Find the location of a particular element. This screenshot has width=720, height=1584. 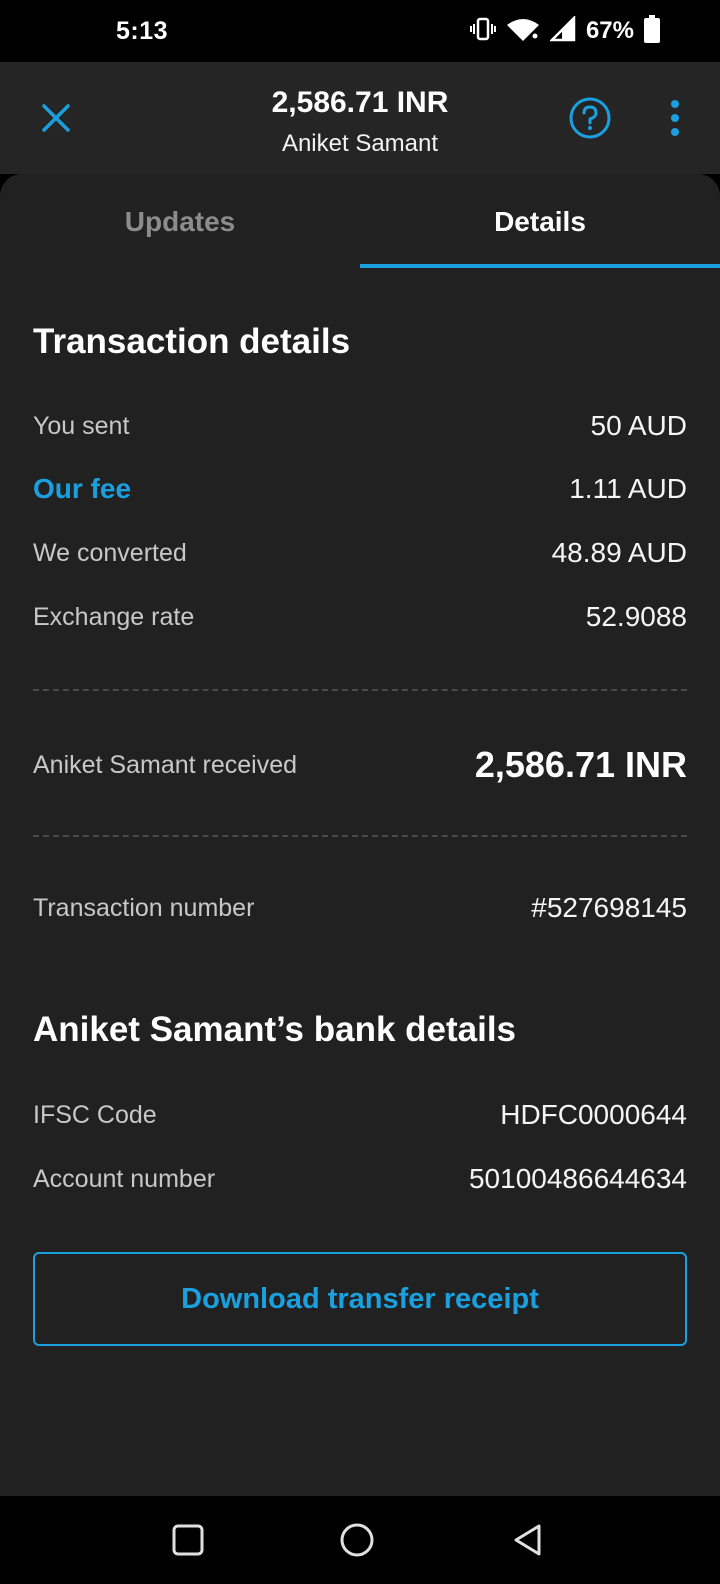

row-received: Aniket Samant received 2,586.71 INR is located at coordinates (360, 765).